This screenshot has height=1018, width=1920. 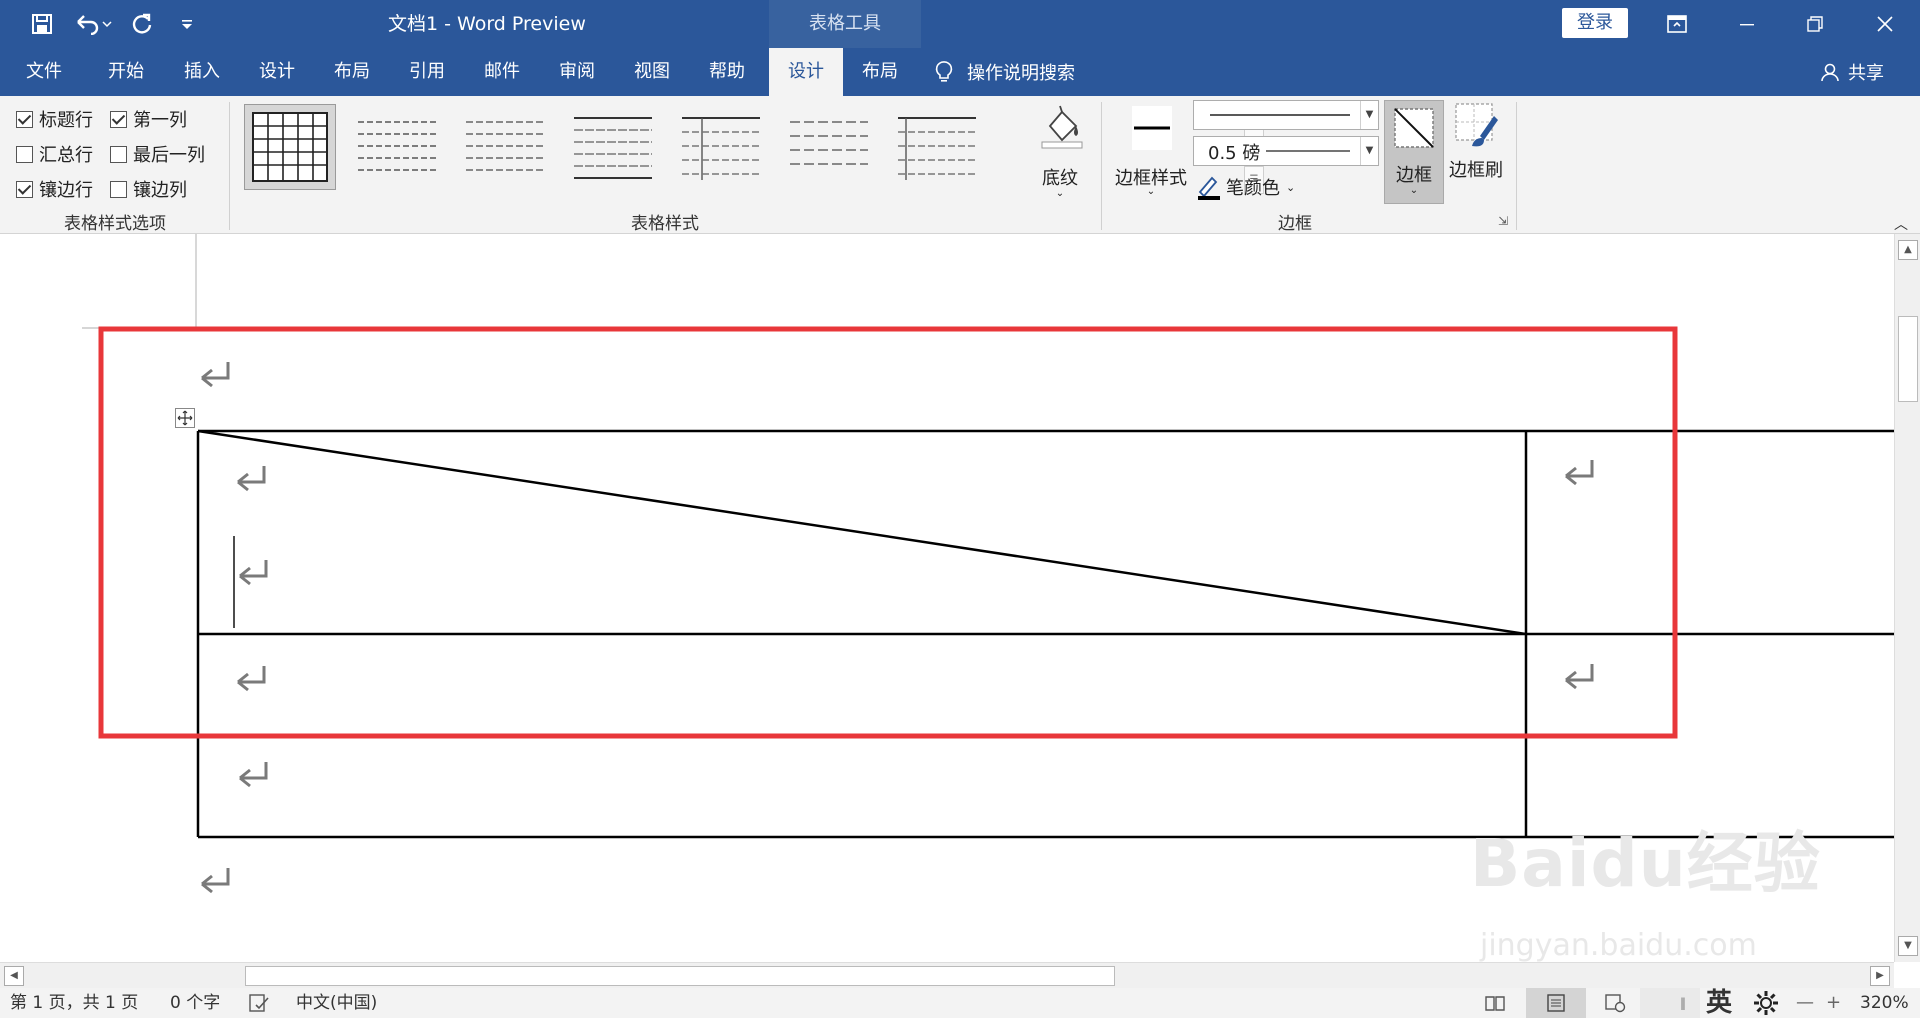 What do you see at coordinates (202, 72) in the screenshot?
I see `tab-insert: 插入` at bounding box center [202, 72].